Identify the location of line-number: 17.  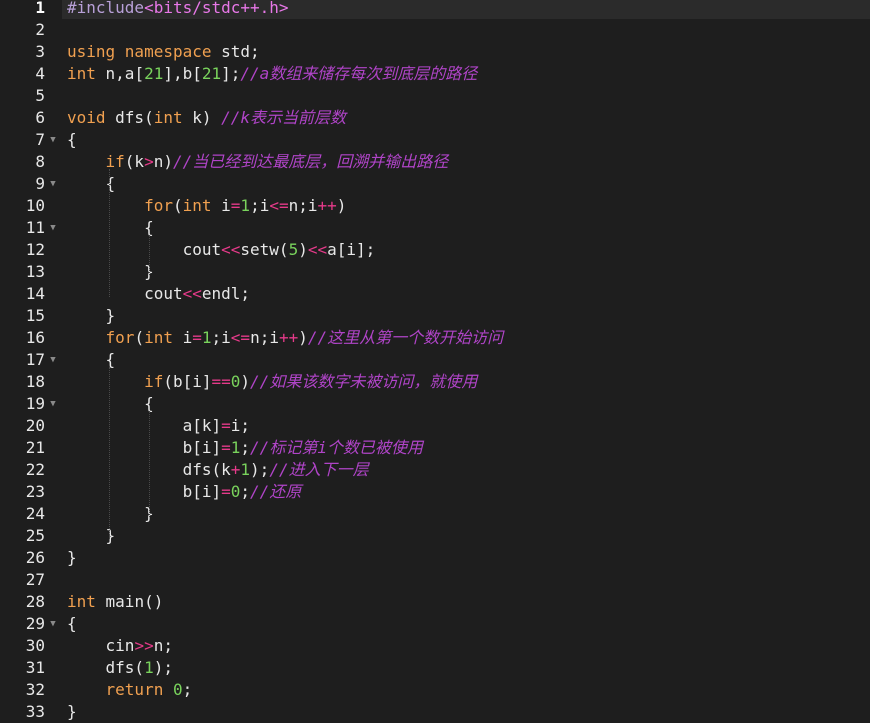
(35, 359).